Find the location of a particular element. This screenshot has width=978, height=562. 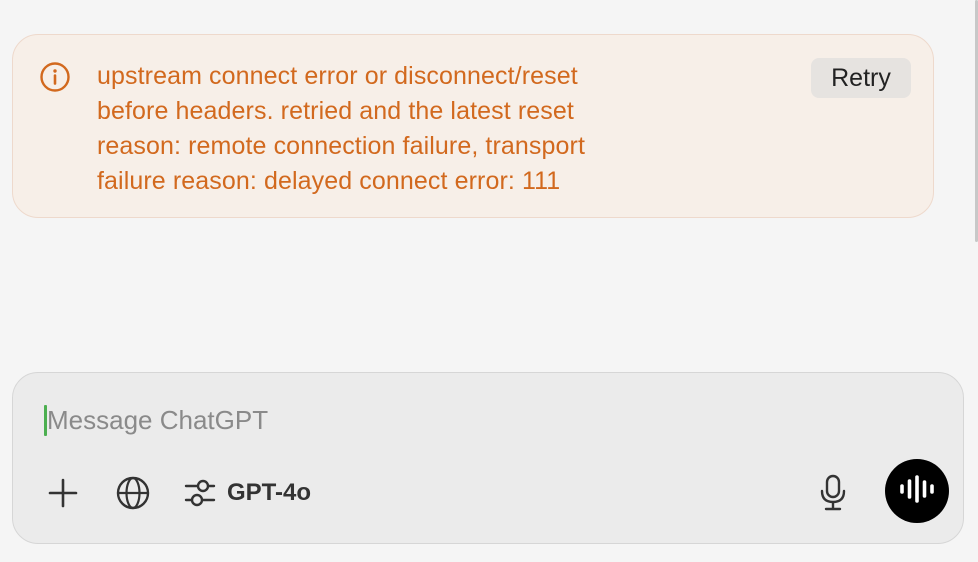

voice-waveform-icon is located at coordinates (917, 491).